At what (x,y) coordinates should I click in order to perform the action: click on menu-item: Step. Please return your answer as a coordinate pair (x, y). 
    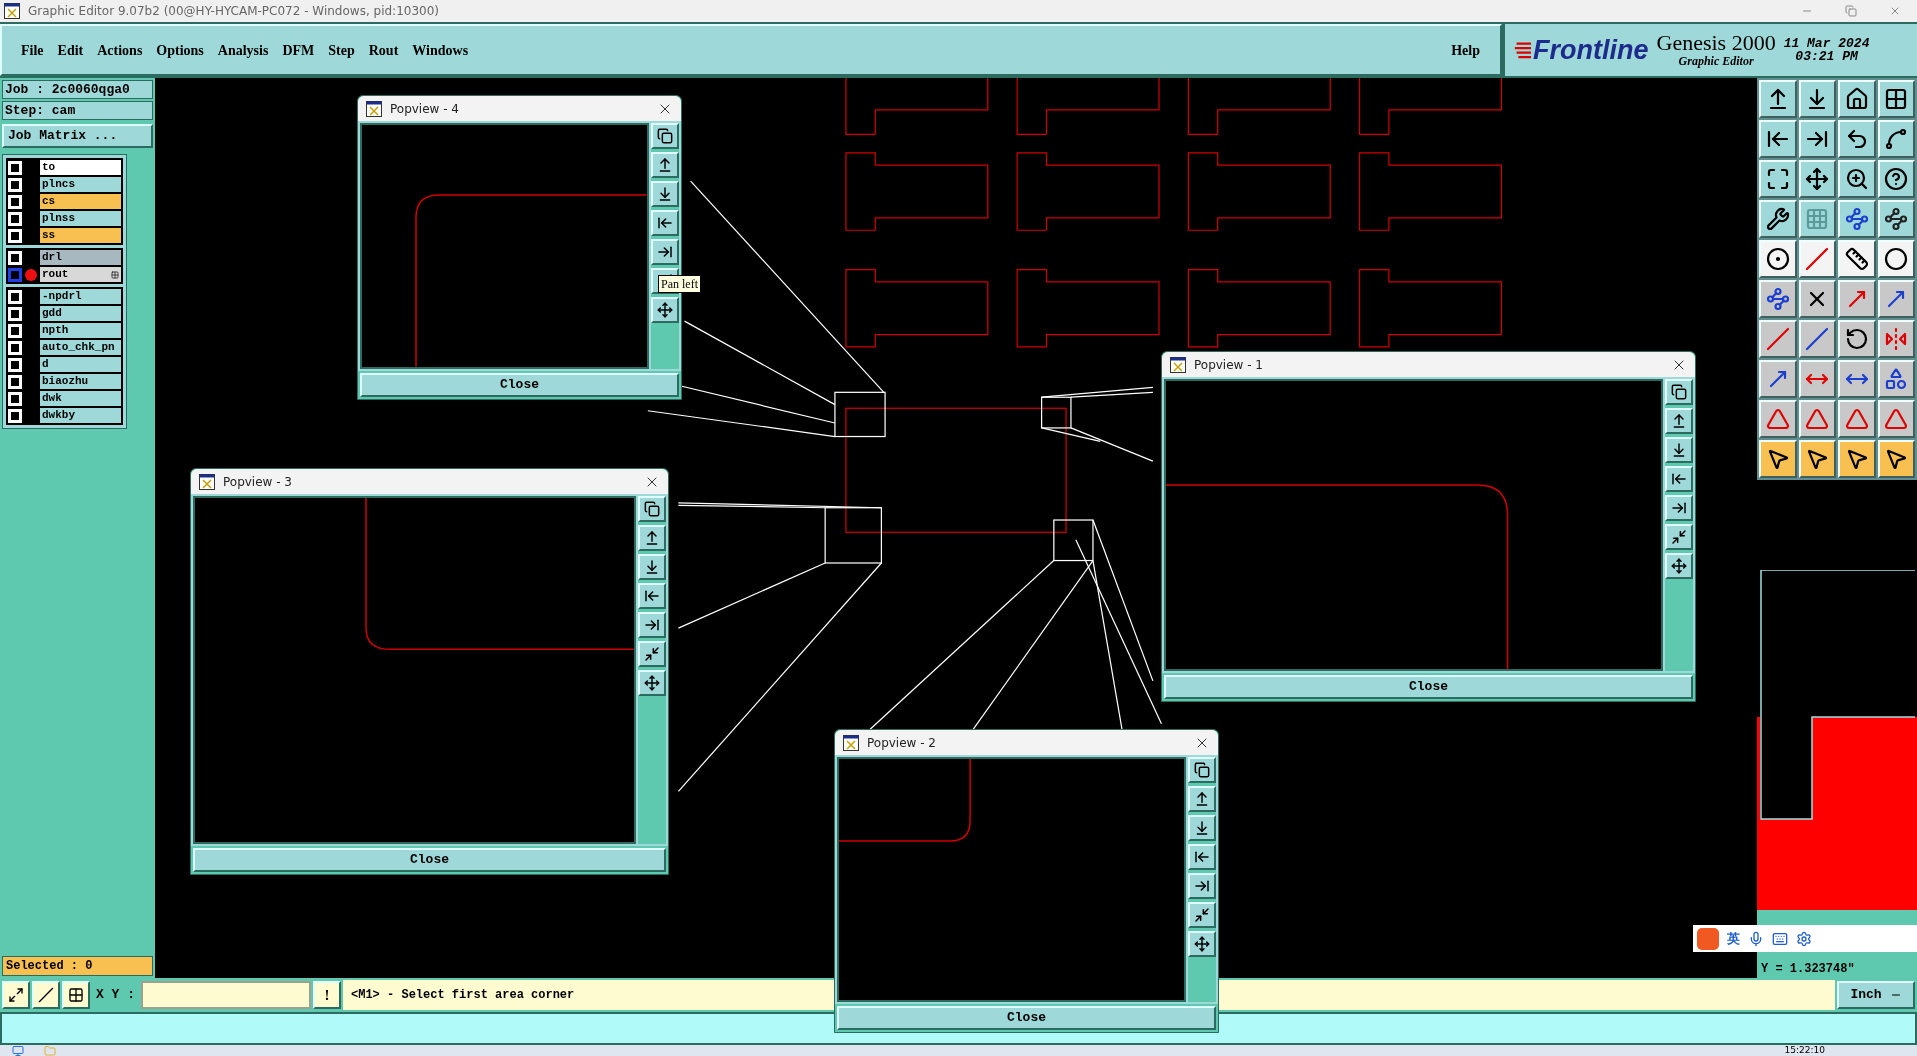
    Looking at the image, I should click on (341, 50).